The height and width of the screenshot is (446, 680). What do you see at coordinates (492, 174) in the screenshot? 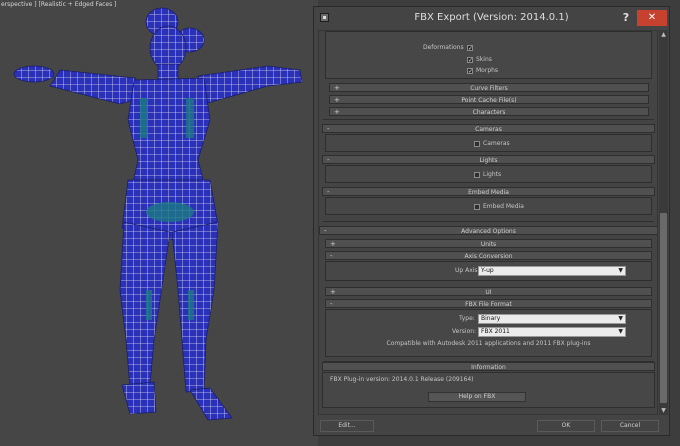
I see `lights-checkbox-label: Lights` at bounding box center [492, 174].